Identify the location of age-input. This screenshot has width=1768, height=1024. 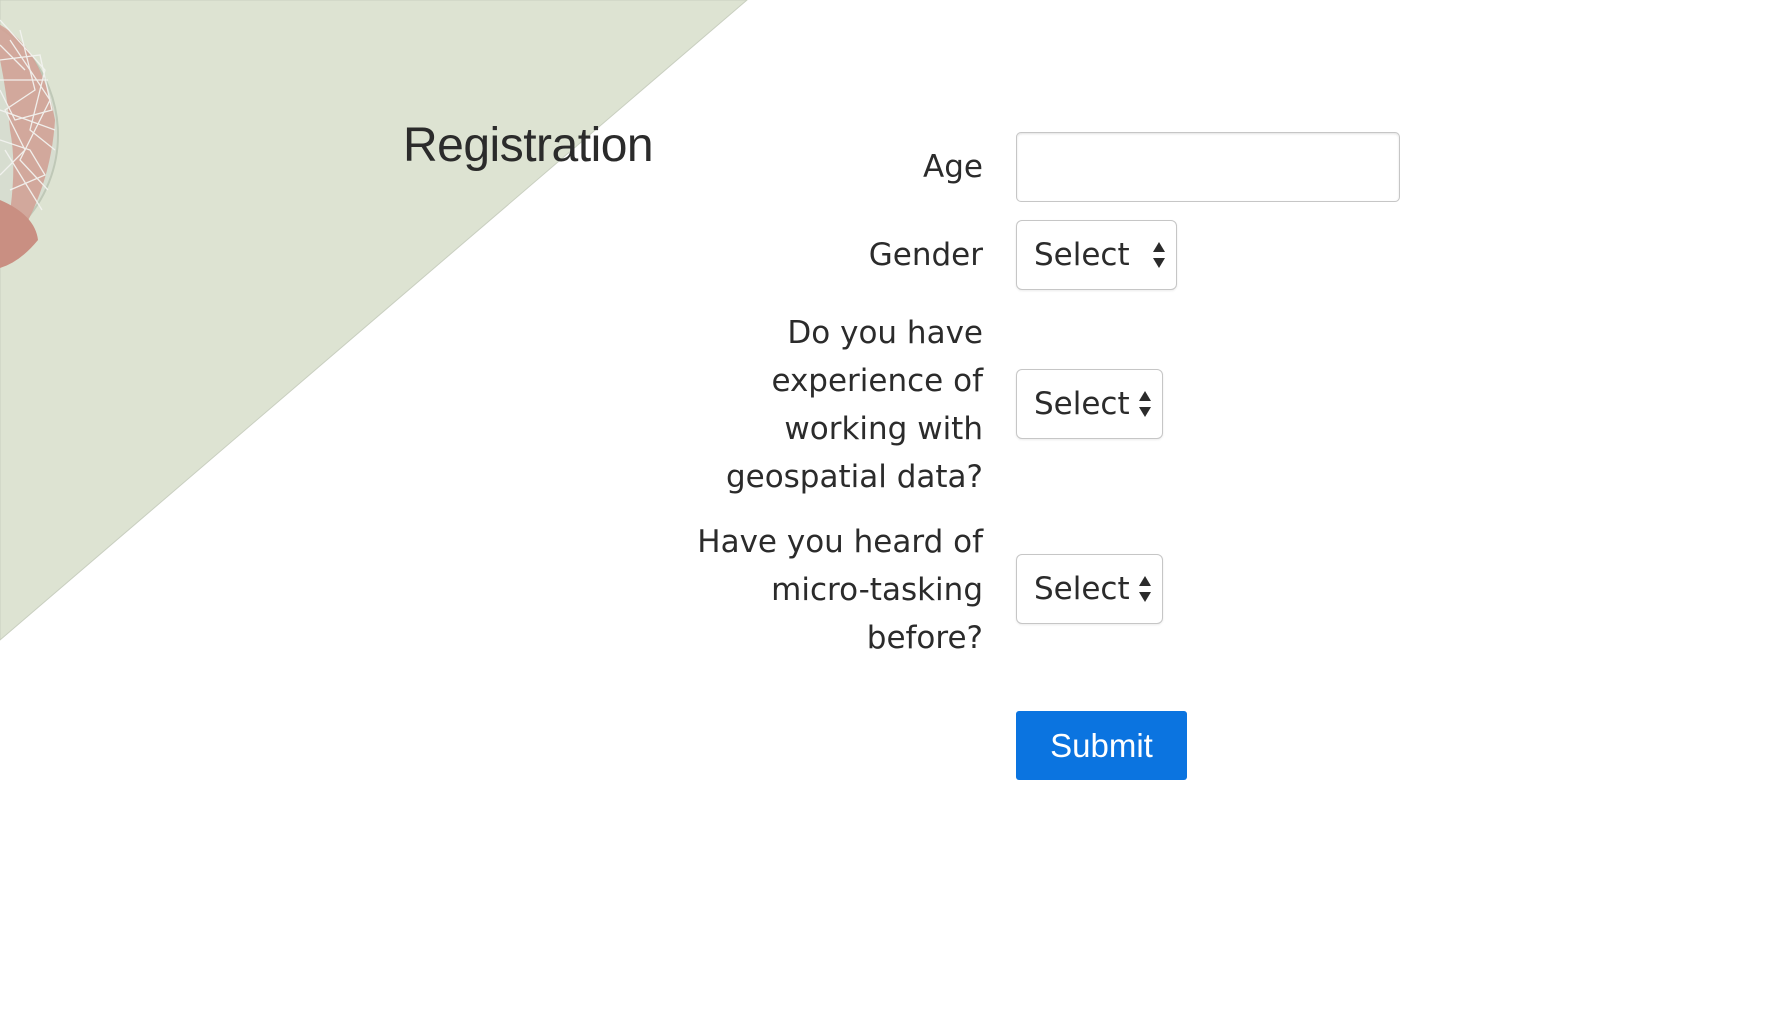
(1208, 167).